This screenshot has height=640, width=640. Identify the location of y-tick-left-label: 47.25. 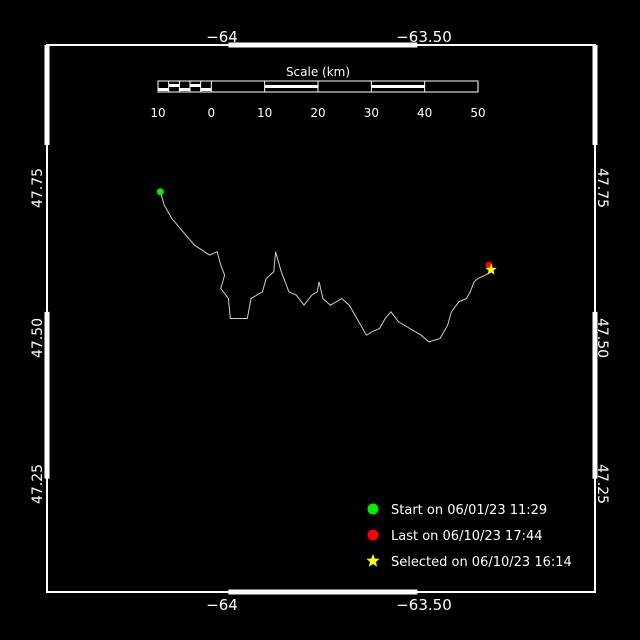
(38, 484).